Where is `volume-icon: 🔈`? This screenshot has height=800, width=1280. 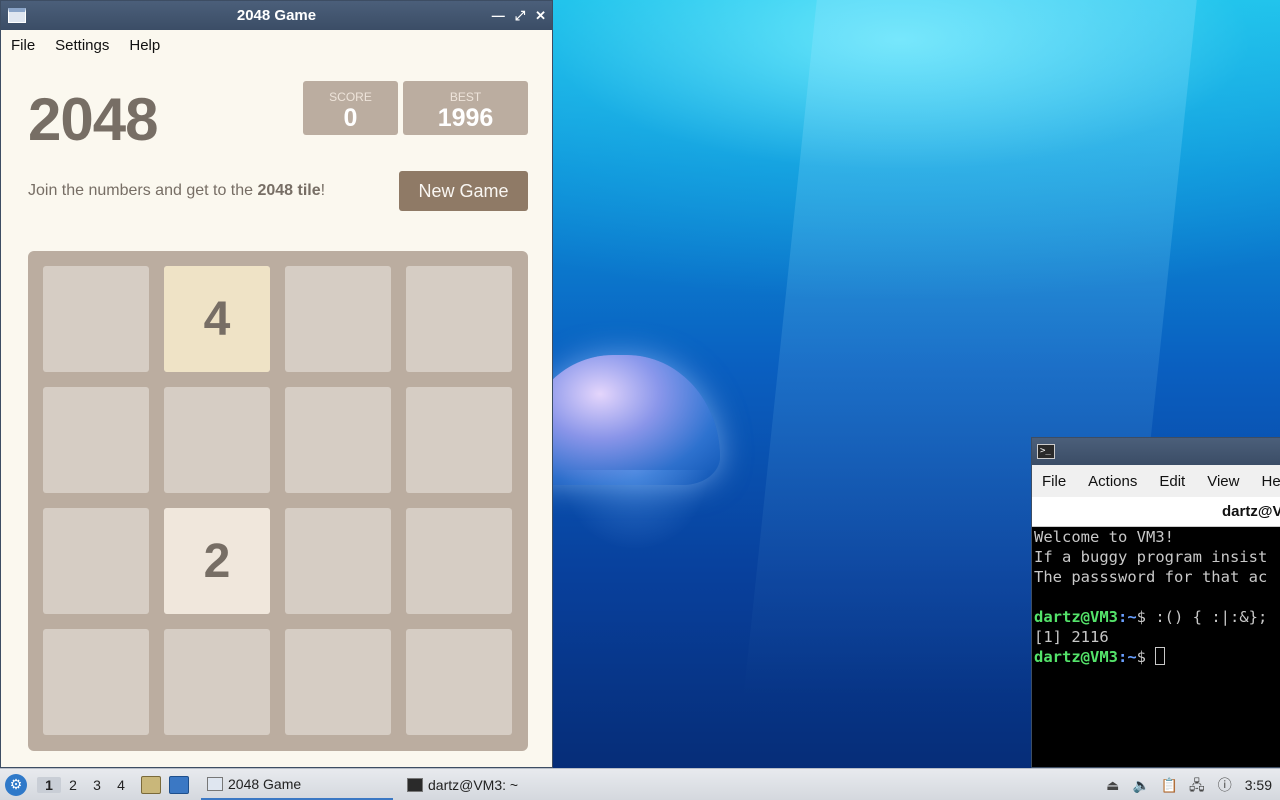
volume-icon: 🔈 is located at coordinates (1141, 785).